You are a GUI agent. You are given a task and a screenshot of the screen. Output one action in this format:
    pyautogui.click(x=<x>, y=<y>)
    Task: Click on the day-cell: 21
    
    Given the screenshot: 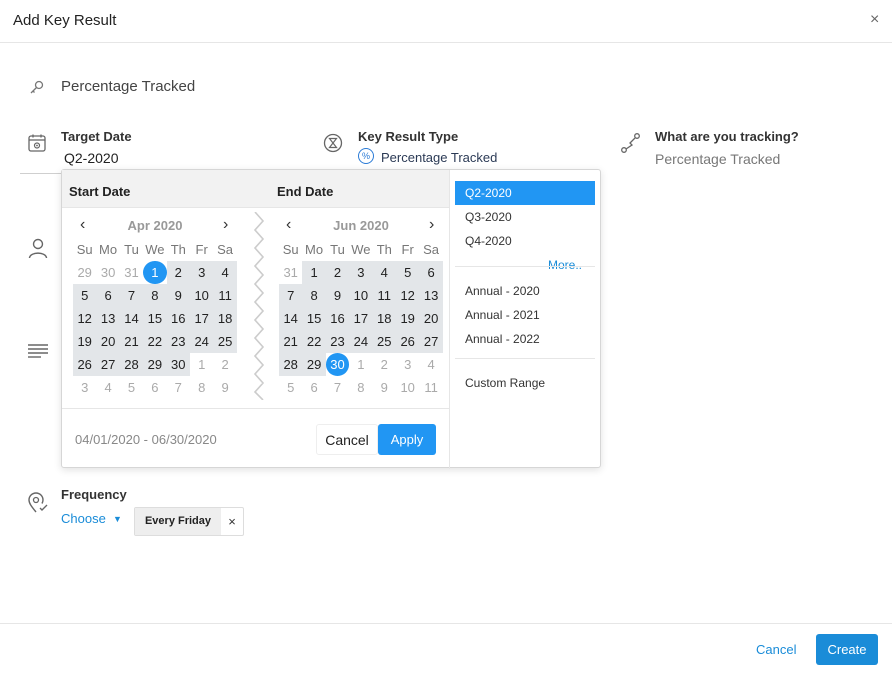 What is the action you would take?
    pyautogui.click(x=291, y=341)
    